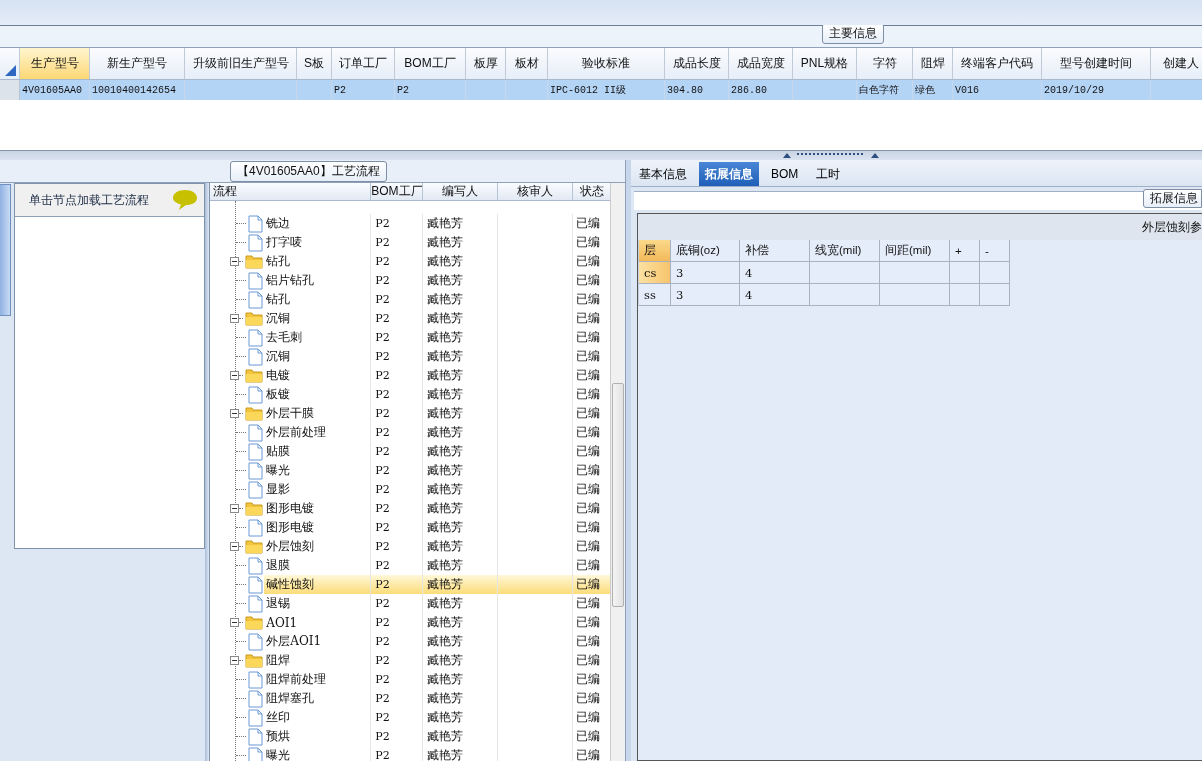 Image resolution: width=1202 pixels, height=761 pixels. What do you see at coordinates (1172, 198) in the screenshot?
I see `group-title: 拓展信息` at bounding box center [1172, 198].